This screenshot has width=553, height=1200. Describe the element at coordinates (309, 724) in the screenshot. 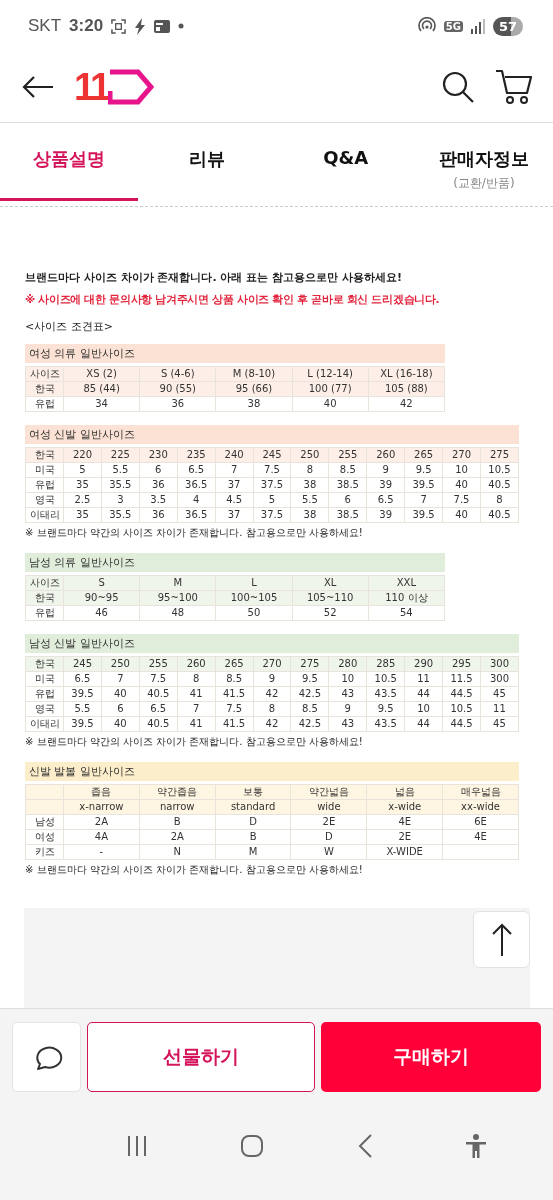

I see `table-cell: 42.5` at that location.